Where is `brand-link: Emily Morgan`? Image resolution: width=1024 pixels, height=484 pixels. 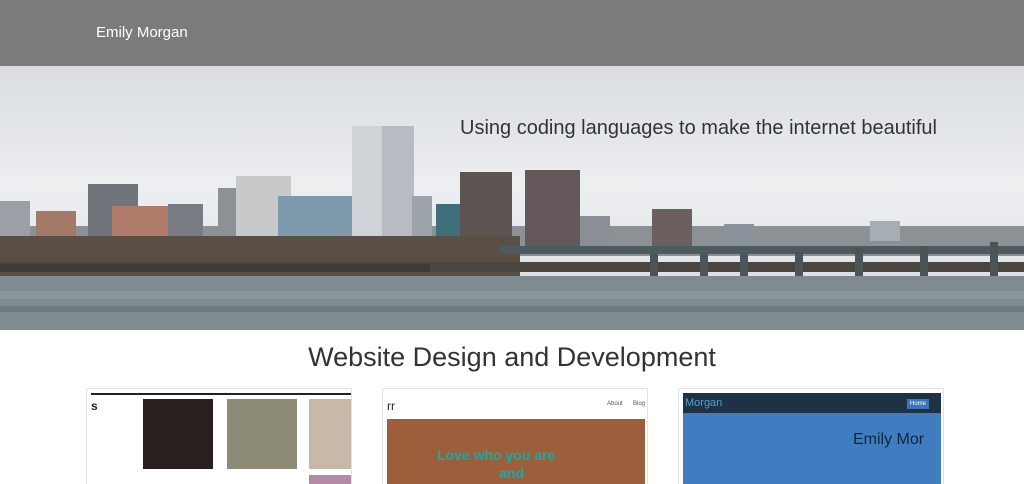
brand-link: Emily Morgan is located at coordinates (142, 32).